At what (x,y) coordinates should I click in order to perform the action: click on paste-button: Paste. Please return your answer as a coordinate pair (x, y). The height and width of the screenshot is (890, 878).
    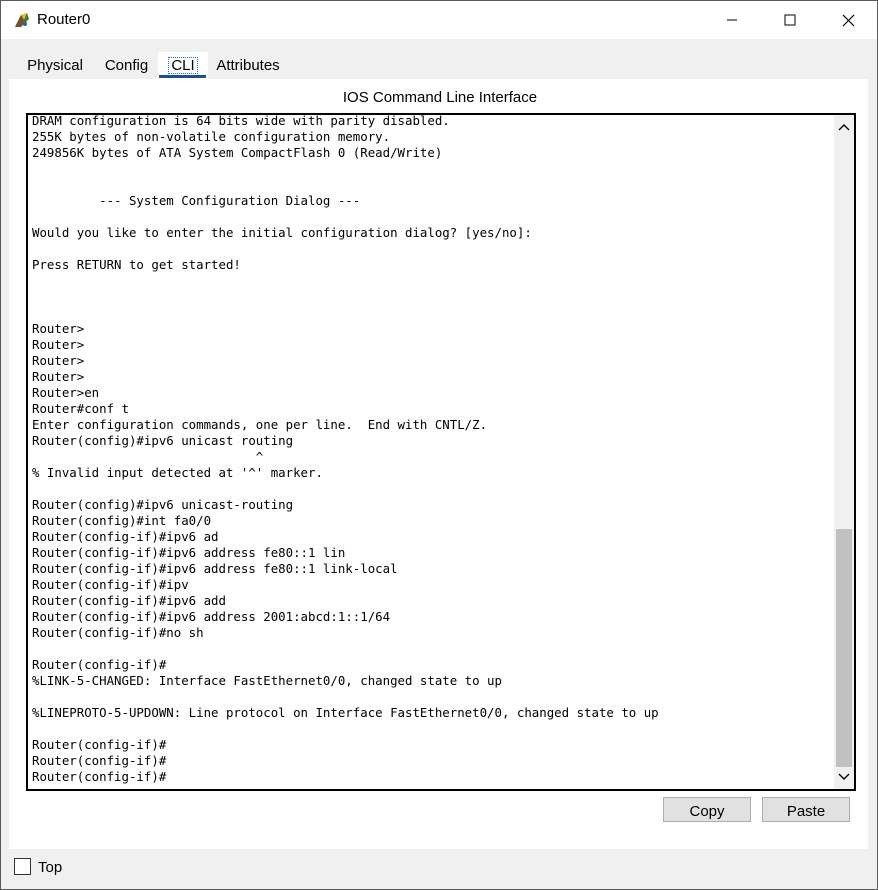
    Looking at the image, I should click on (806, 809).